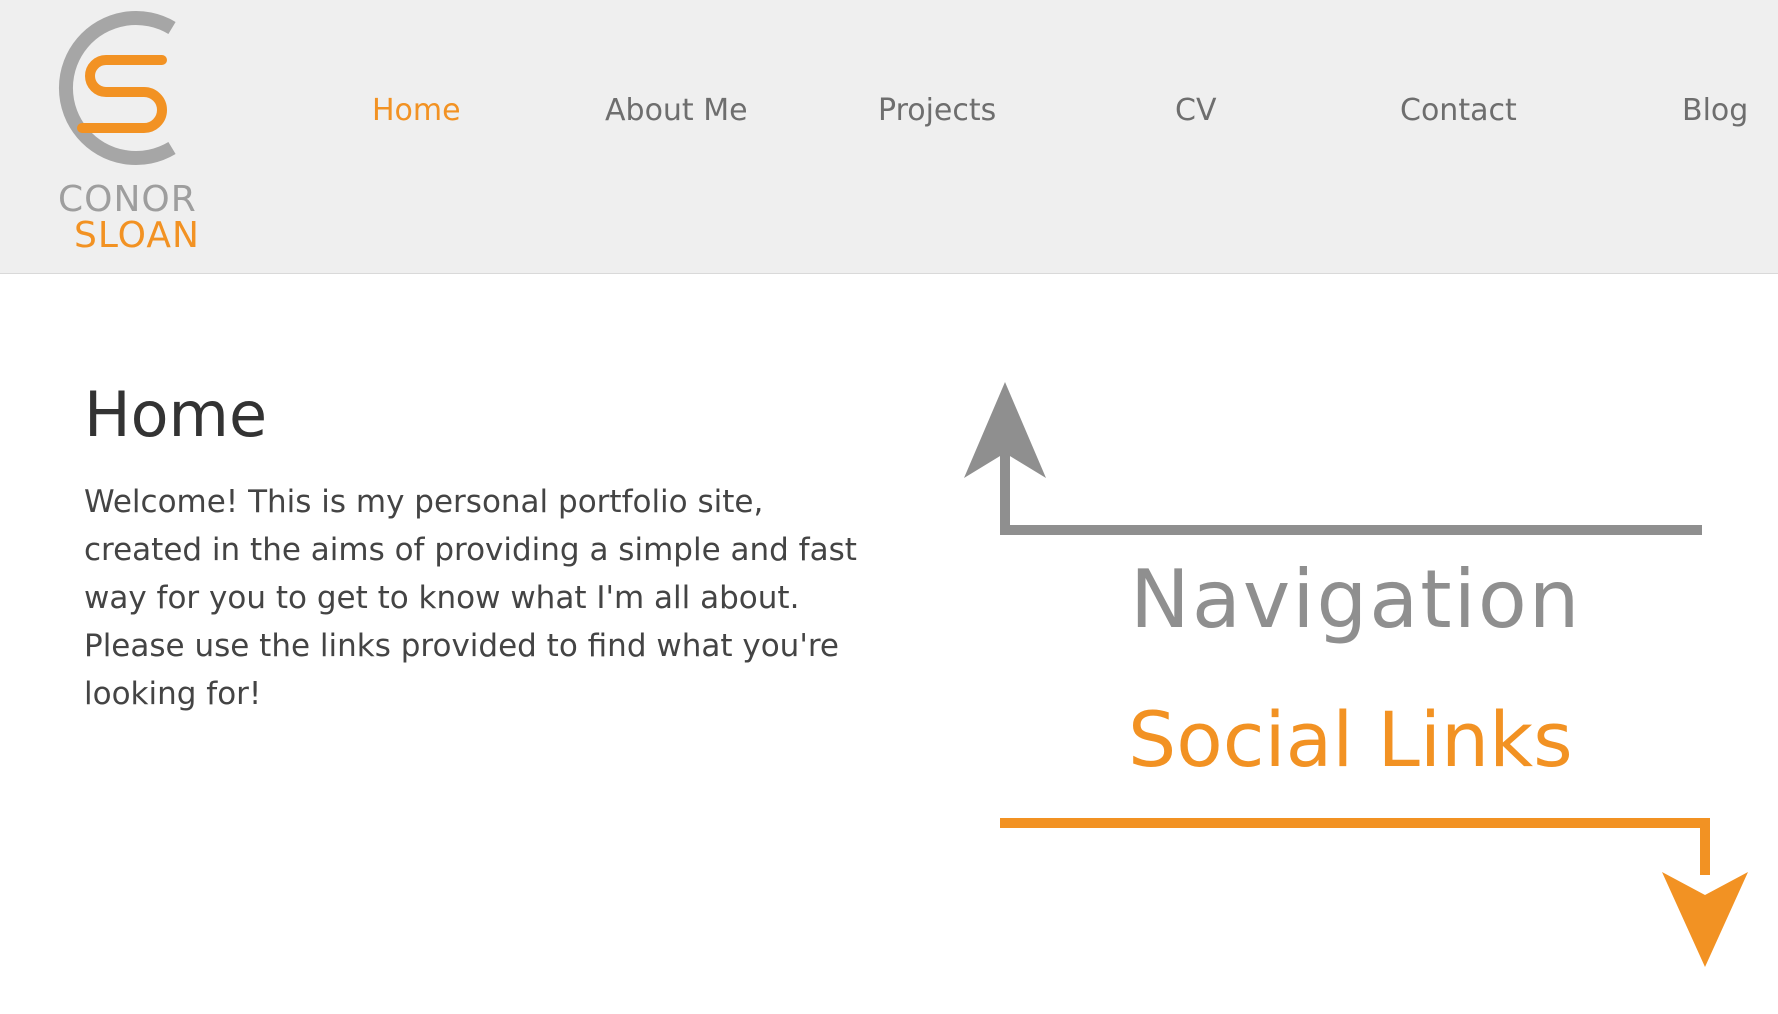 The height and width of the screenshot is (1014, 1778). I want to click on arrow-up-icon, so click(1333, 458).